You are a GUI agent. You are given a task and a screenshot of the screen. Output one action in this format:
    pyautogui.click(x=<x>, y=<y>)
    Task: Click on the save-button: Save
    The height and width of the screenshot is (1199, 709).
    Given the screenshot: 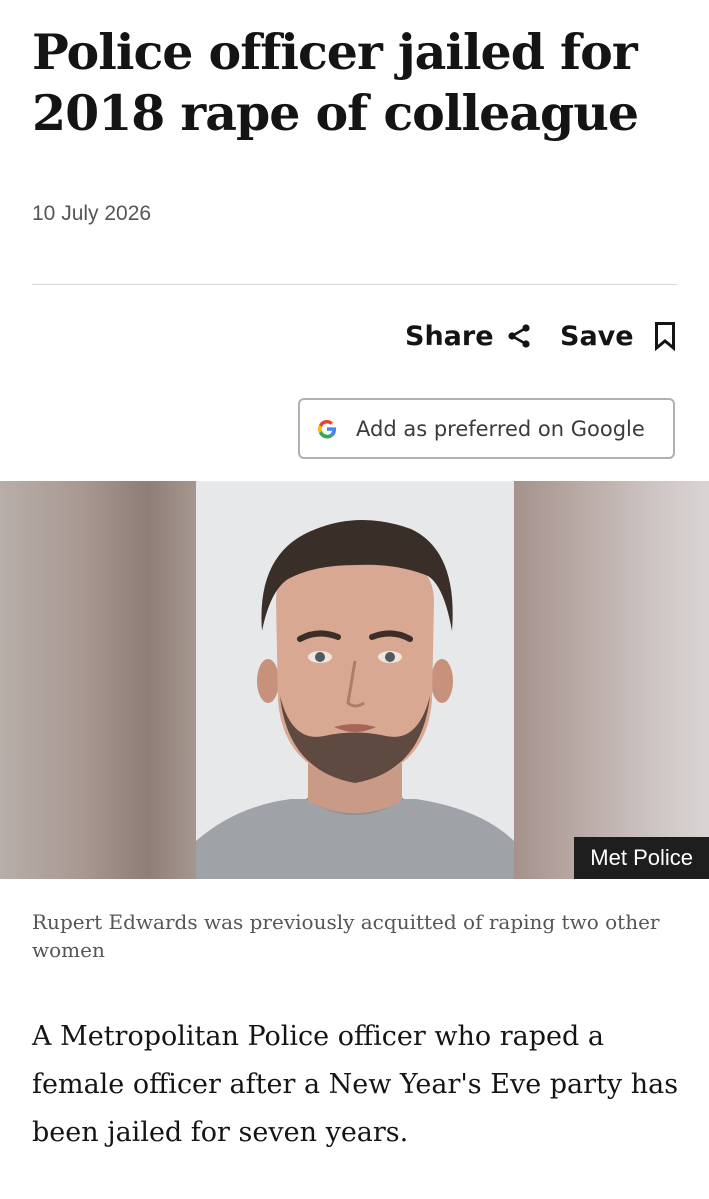 What is the action you would take?
    pyautogui.click(x=618, y=336)
    